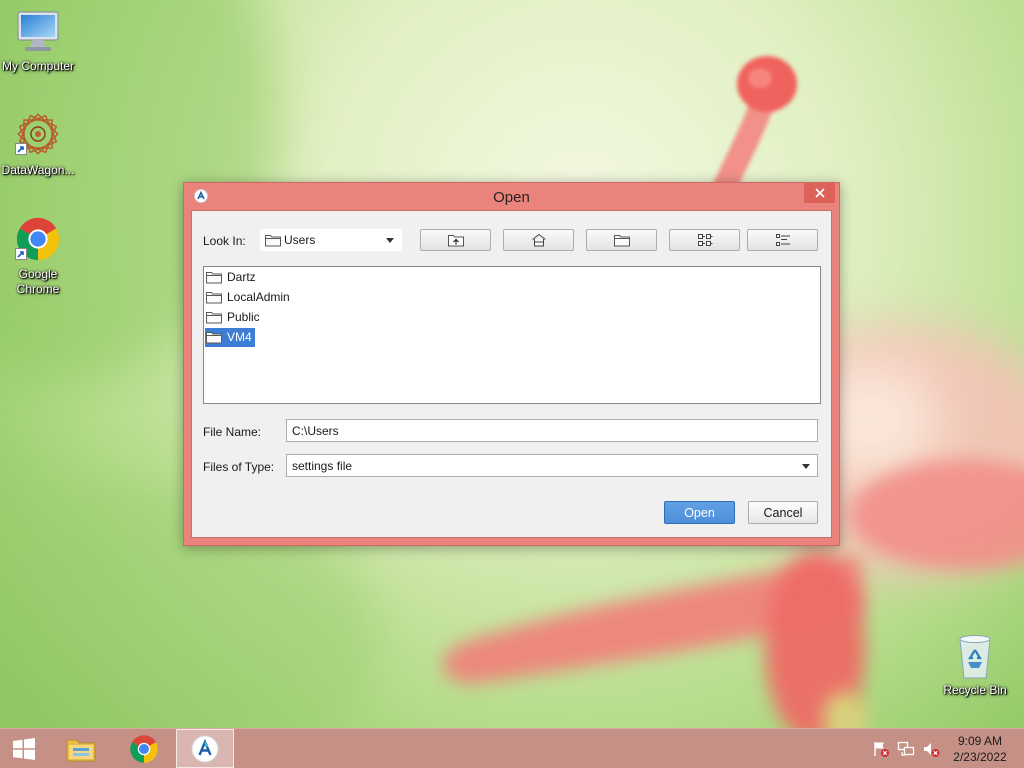  What do you see at coordinates (239, 337) in the screenshot?
I see `file-name: VM4` at bounding box center [239, 337].